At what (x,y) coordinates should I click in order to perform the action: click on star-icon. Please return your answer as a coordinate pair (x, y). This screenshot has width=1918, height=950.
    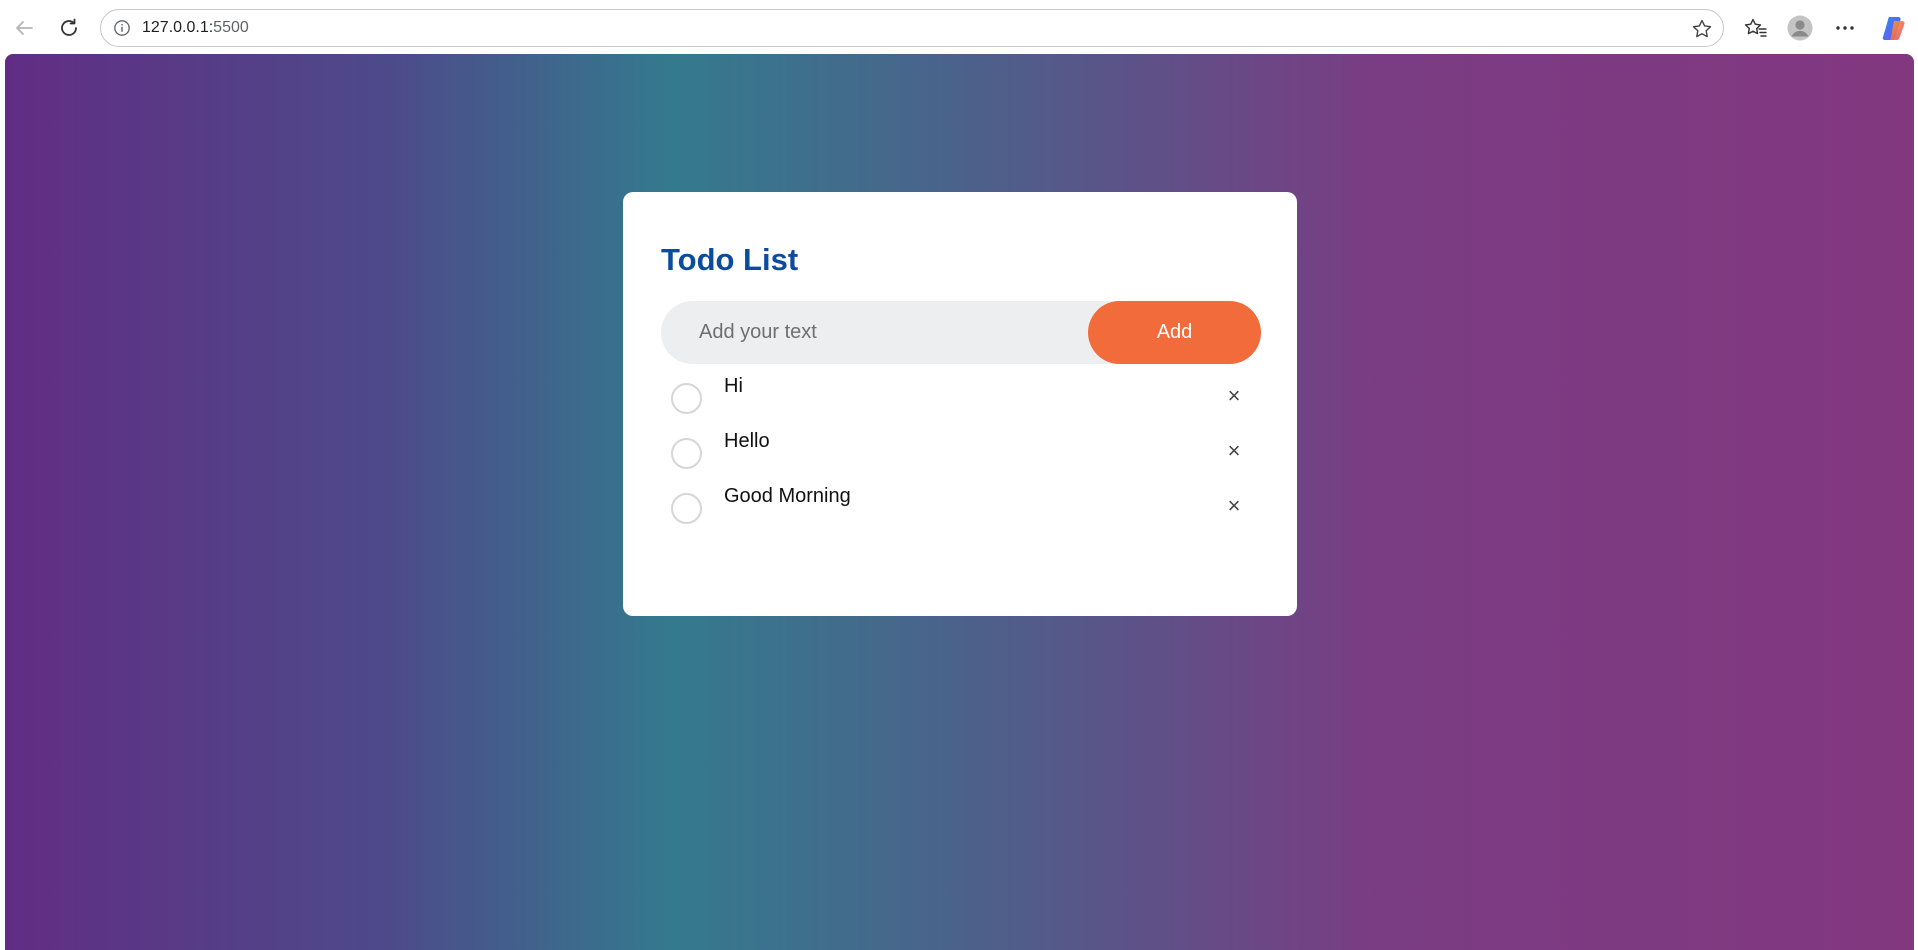
    Looking at the image, I should click on (1702, 29).